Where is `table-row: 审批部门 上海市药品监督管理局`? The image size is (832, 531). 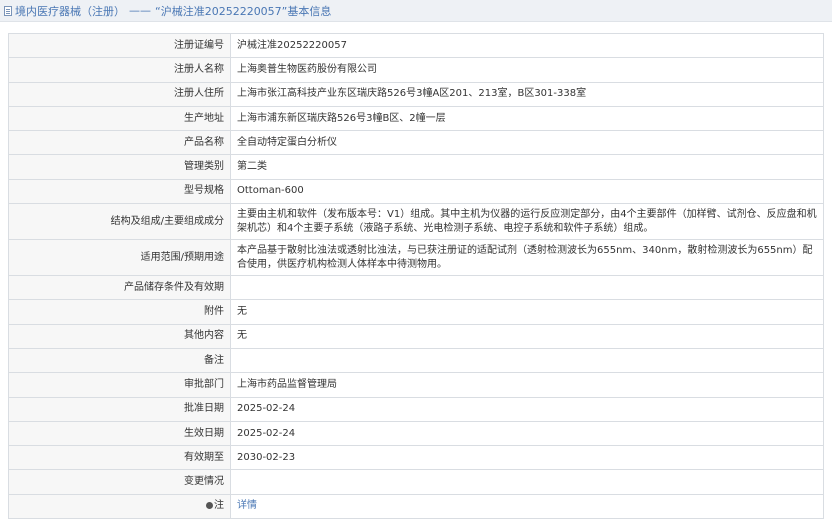 table-row: 审批部门 上海市药品监督管理局 is located at coordinates (416, 385).